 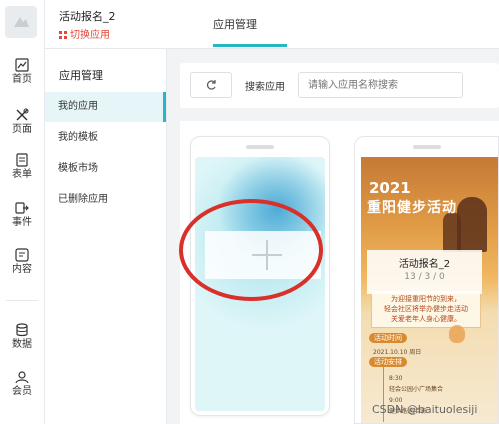 What do you see at coordinates (22, 208) in the screenshot?
I see `event-icon` at bounding box center [22, 208].